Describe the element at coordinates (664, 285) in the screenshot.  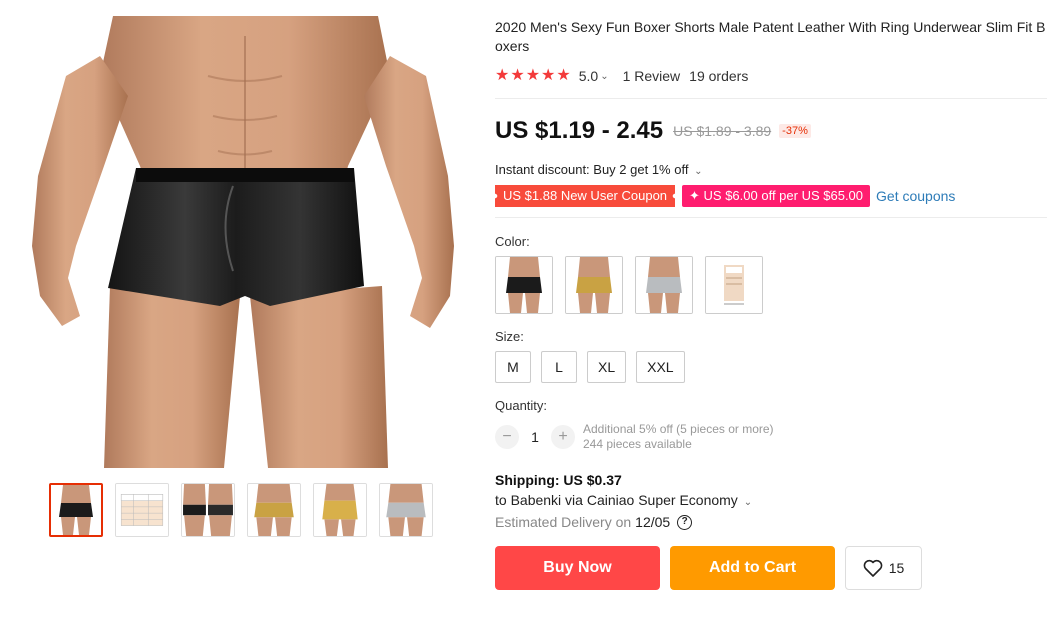
I see `color-swatch-silver` at that location.